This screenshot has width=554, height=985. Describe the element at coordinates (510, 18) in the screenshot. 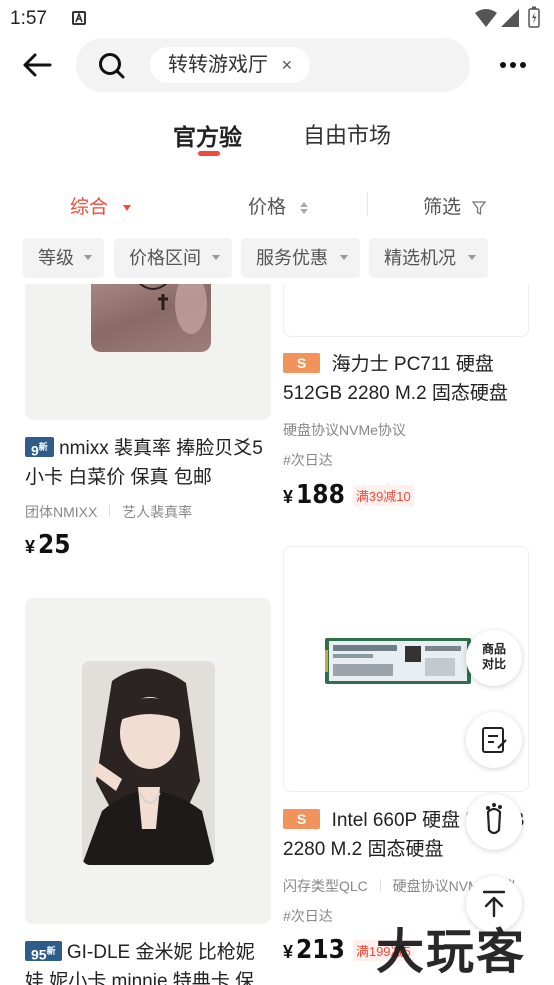

I see `signal-icon` at that location.